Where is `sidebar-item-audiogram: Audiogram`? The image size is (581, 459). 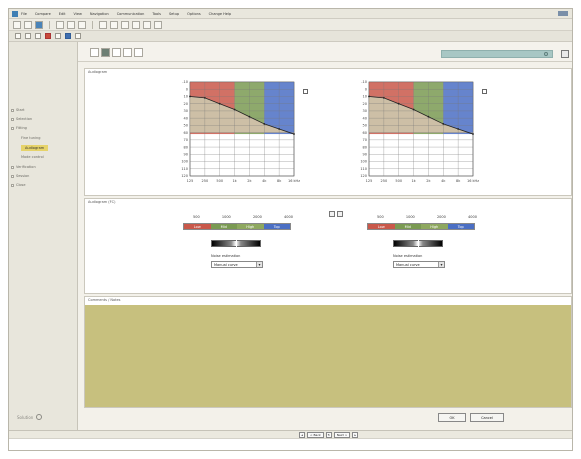 sidebar-item-audiogram: Audiogram is located at coordinates (35, 148).